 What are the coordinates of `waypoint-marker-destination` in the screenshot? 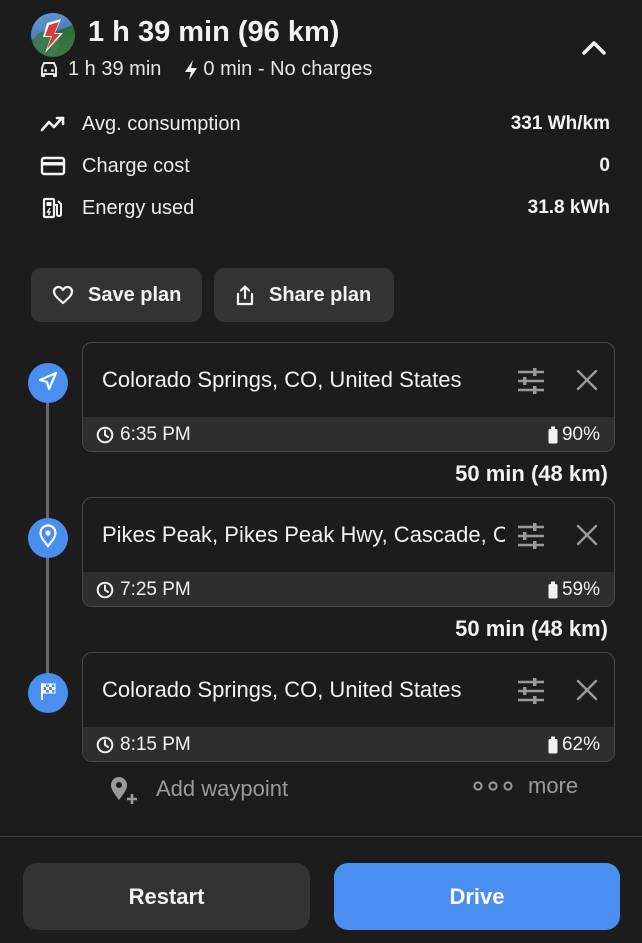 It's located at (48, 693).